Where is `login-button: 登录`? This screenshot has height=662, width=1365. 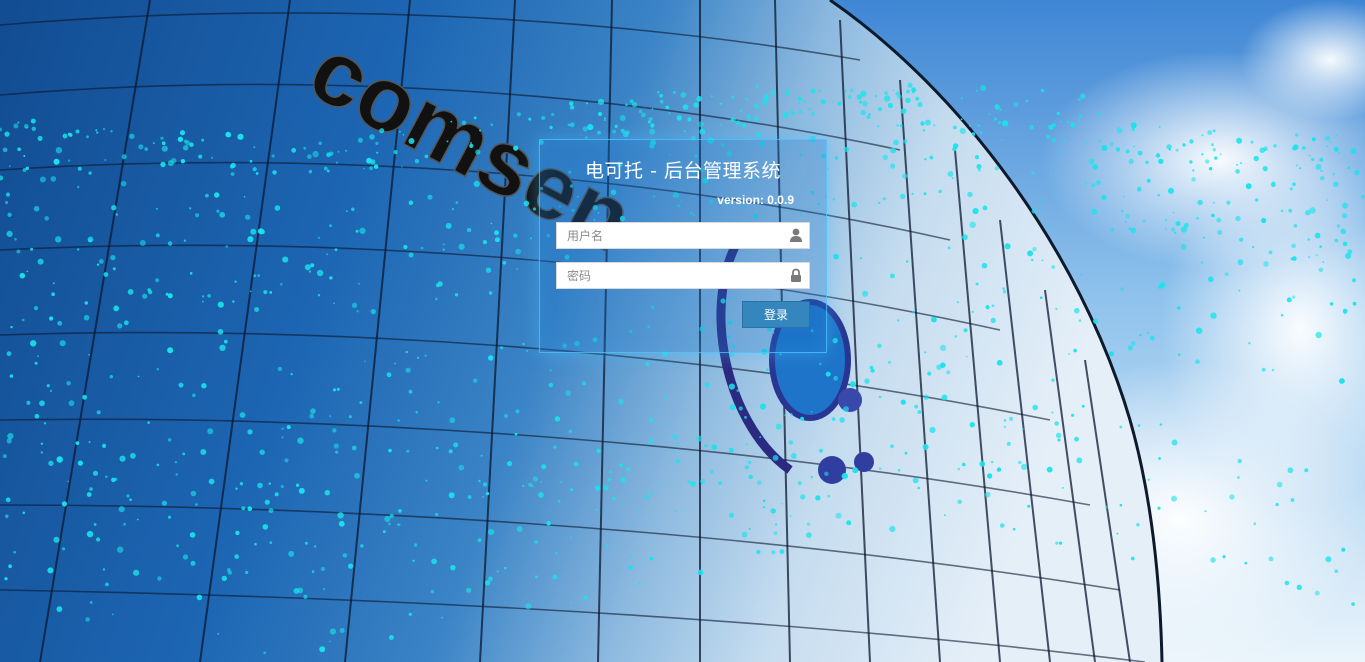 login-button: 登录 is located at coordinates (776, 314).